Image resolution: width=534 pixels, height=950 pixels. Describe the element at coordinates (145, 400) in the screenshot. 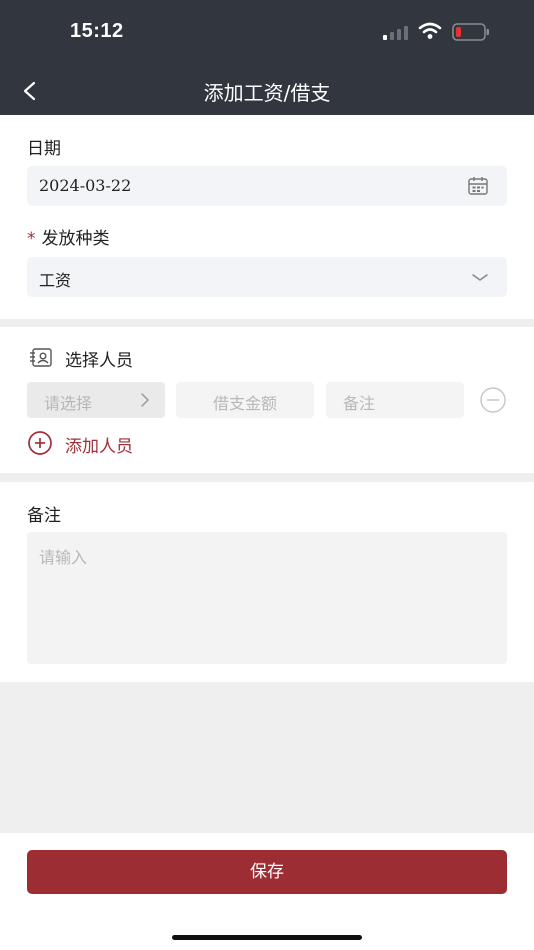

I see `chevron-right-icon` at that location.